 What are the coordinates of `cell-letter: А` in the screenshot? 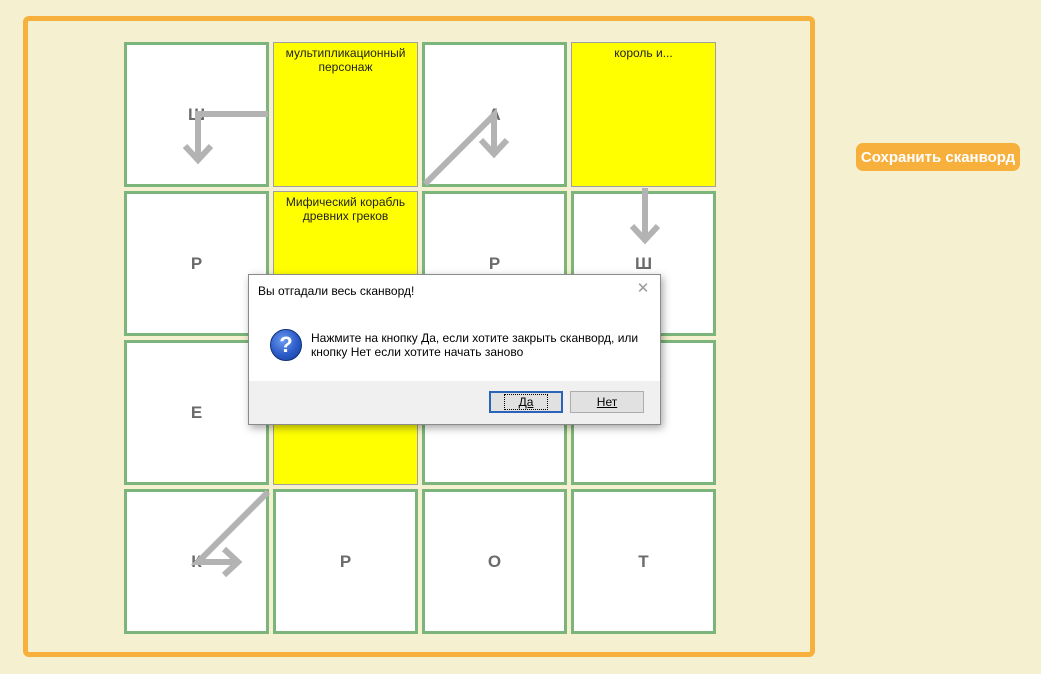 It's located at (494, 114).